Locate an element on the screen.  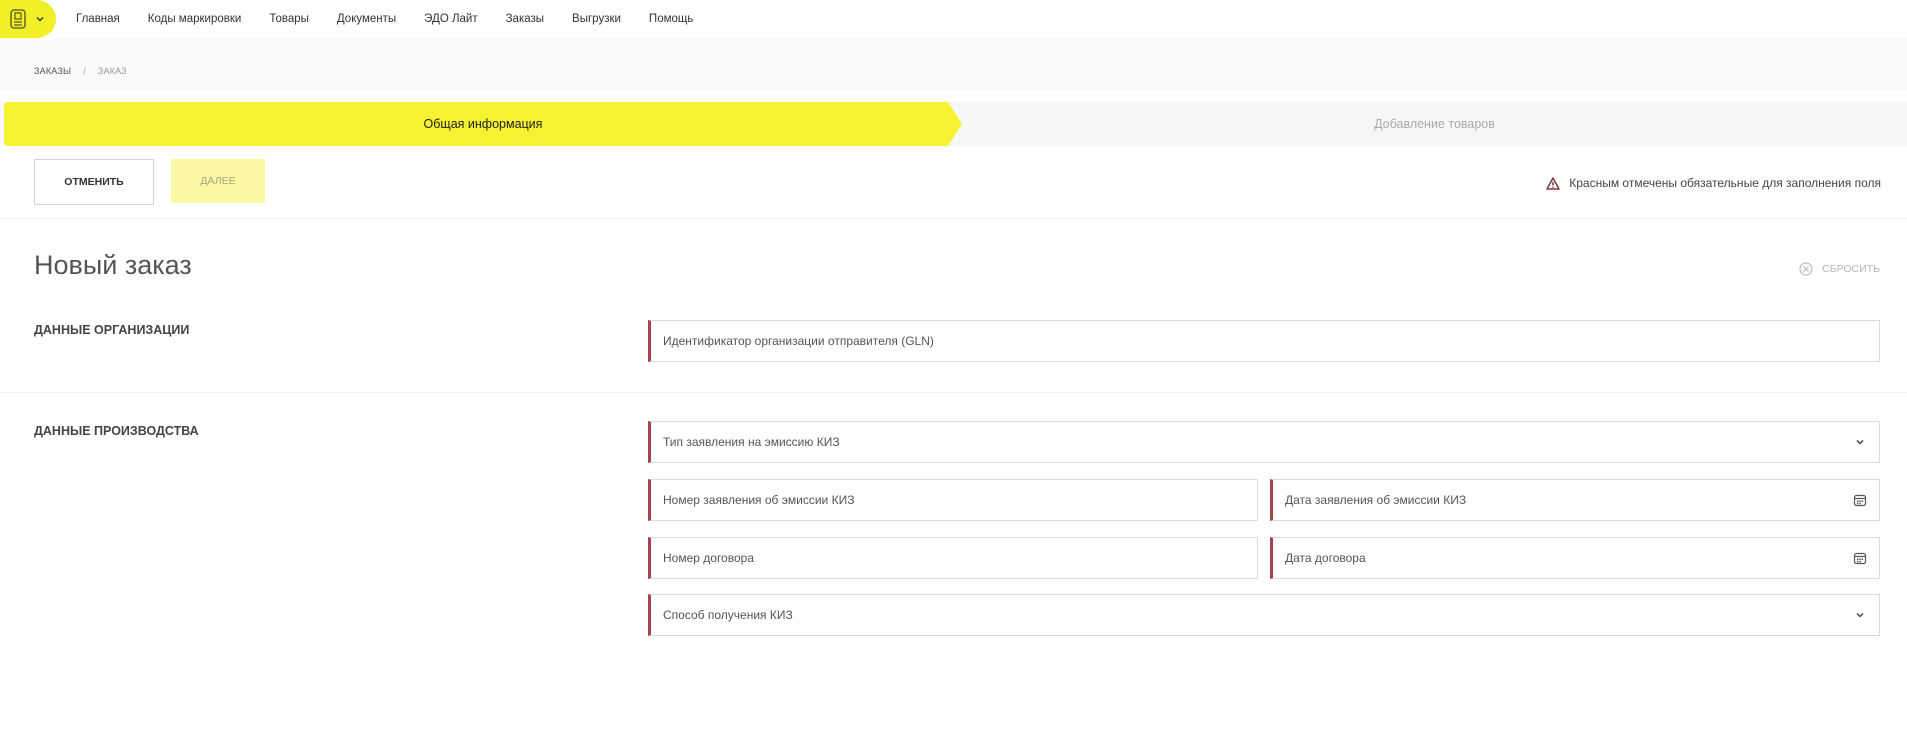
next-button: ДАЛЕЕ is located at coordinates (218, 181).